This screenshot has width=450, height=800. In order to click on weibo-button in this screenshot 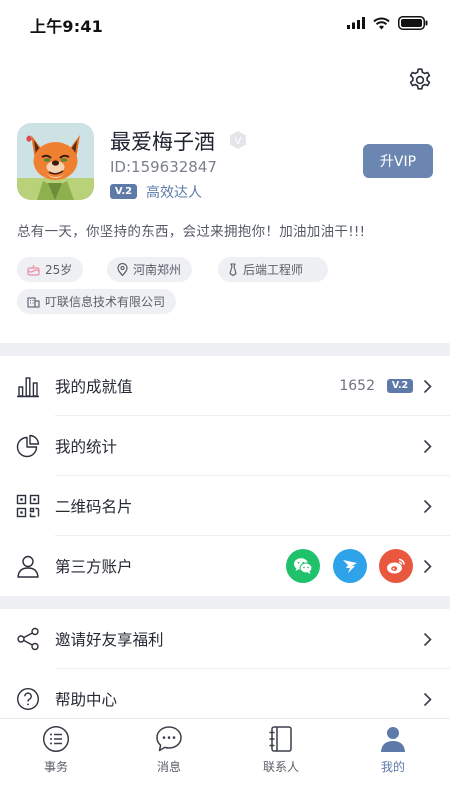, I will do `click(396, 566)`.